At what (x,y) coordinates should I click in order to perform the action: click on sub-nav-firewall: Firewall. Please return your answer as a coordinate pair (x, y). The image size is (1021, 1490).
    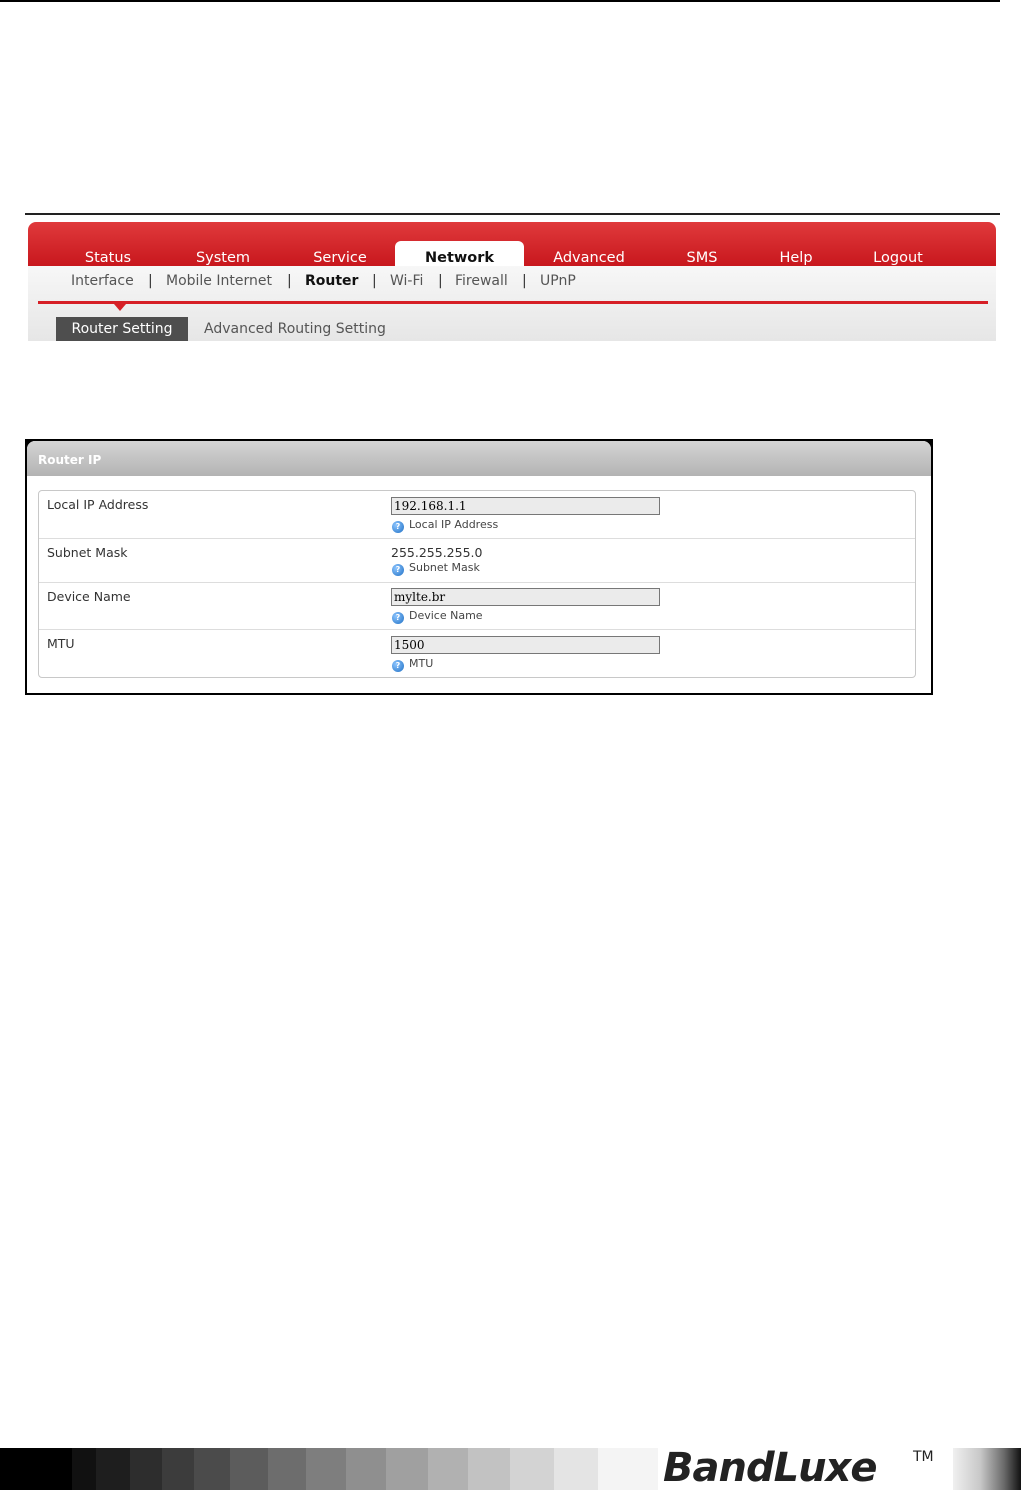
    Looking at the image, I should click on (481, 281).